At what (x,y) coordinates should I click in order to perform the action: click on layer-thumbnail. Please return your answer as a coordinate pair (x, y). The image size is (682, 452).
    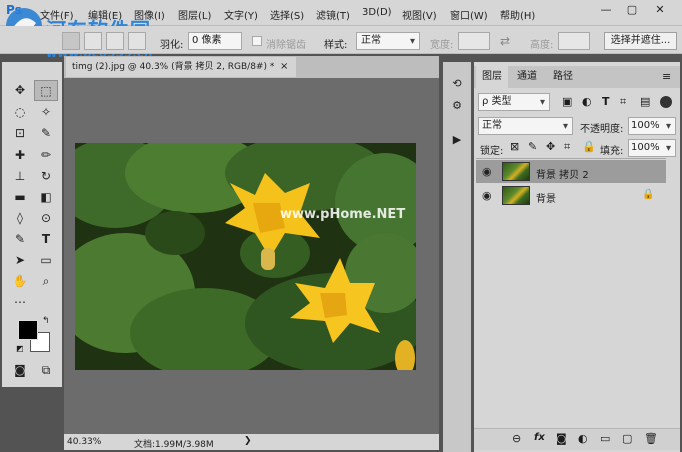
    Looking at the image, I should click on (516, 195).